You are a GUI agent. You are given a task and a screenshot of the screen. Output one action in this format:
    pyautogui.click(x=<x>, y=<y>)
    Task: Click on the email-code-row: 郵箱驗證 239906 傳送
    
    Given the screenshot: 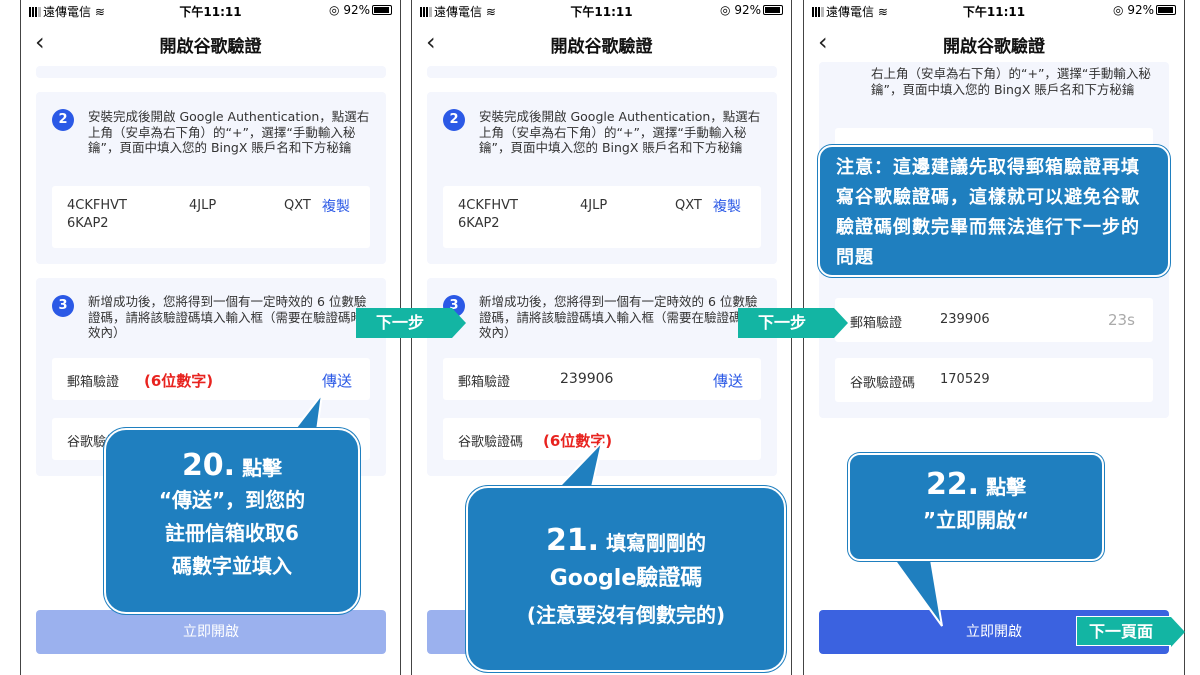 What is the action you would take?
    pyautogui.click(x=602, y=379)
    